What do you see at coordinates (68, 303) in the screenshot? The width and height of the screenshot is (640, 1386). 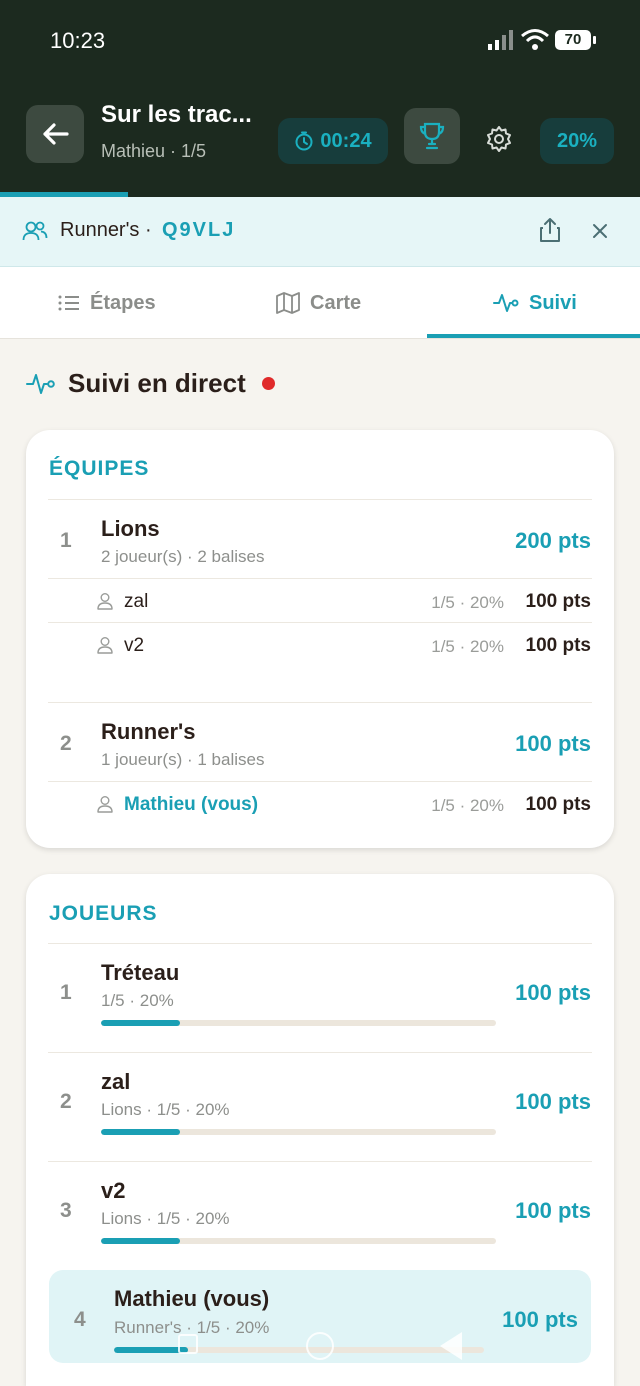 I see `list-icon` at bounding box center [68, 303].